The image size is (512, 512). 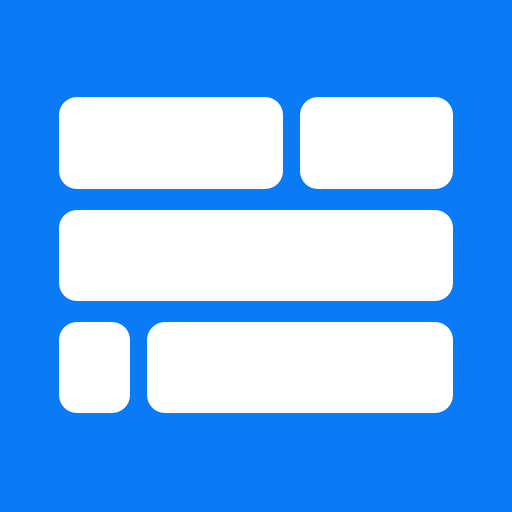 What do you see at coordinates (94, 367) in the screenshot?
I see `tile-bottom-left` at bounding box center [94, 367].